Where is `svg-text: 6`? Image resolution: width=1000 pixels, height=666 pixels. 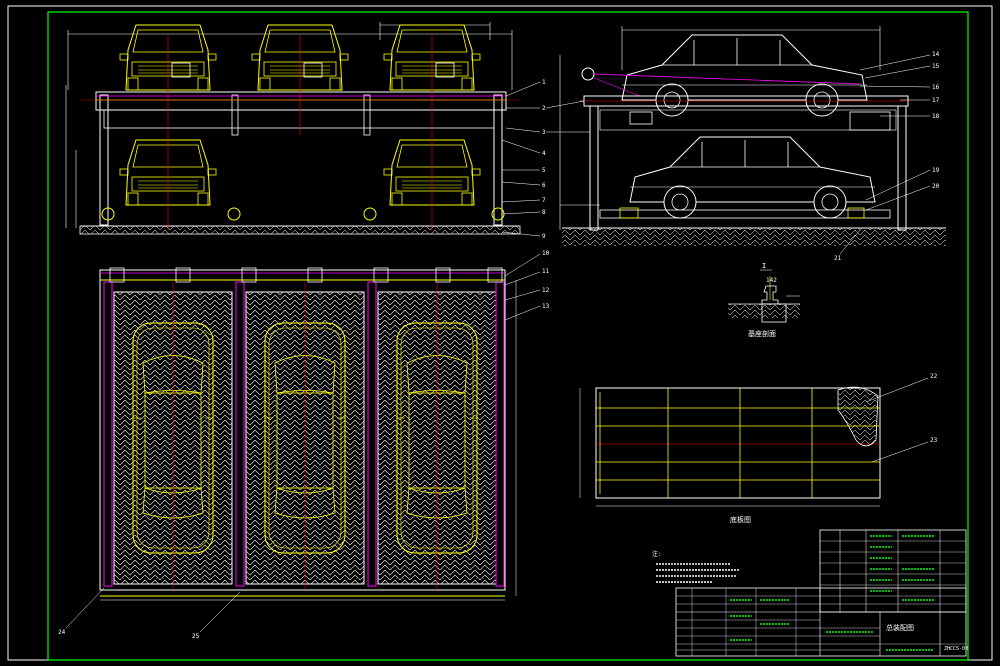
svg-text: 6 is located at coordinates (544, 185).